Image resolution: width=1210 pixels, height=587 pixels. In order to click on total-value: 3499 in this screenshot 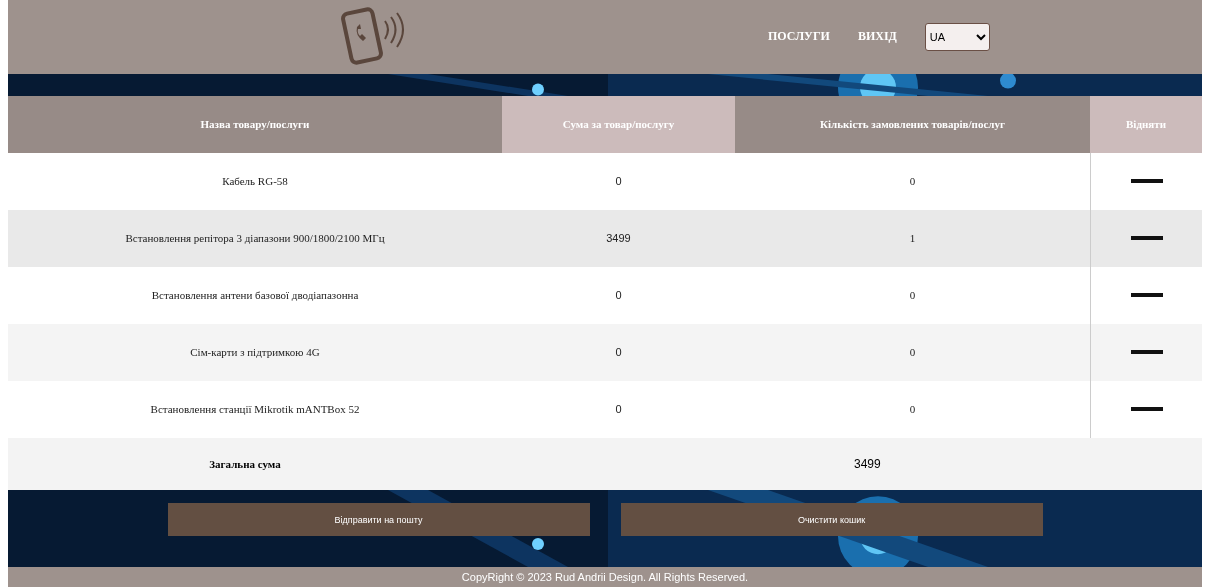, I will do `click(867, 463)`.